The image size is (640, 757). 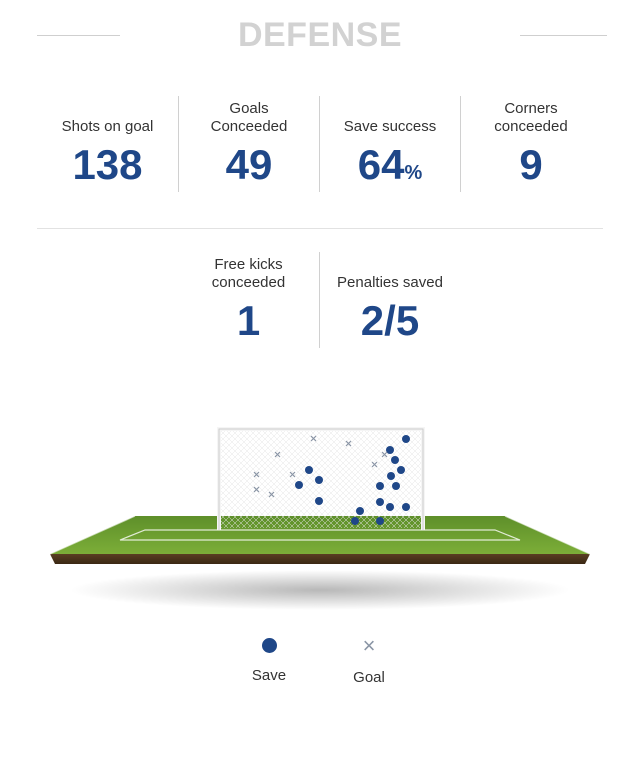 What do you see at coordinates (531, 117) in the screenshot?
I see `stat-label: Corners conceeded` at bounding box center [531, 117].